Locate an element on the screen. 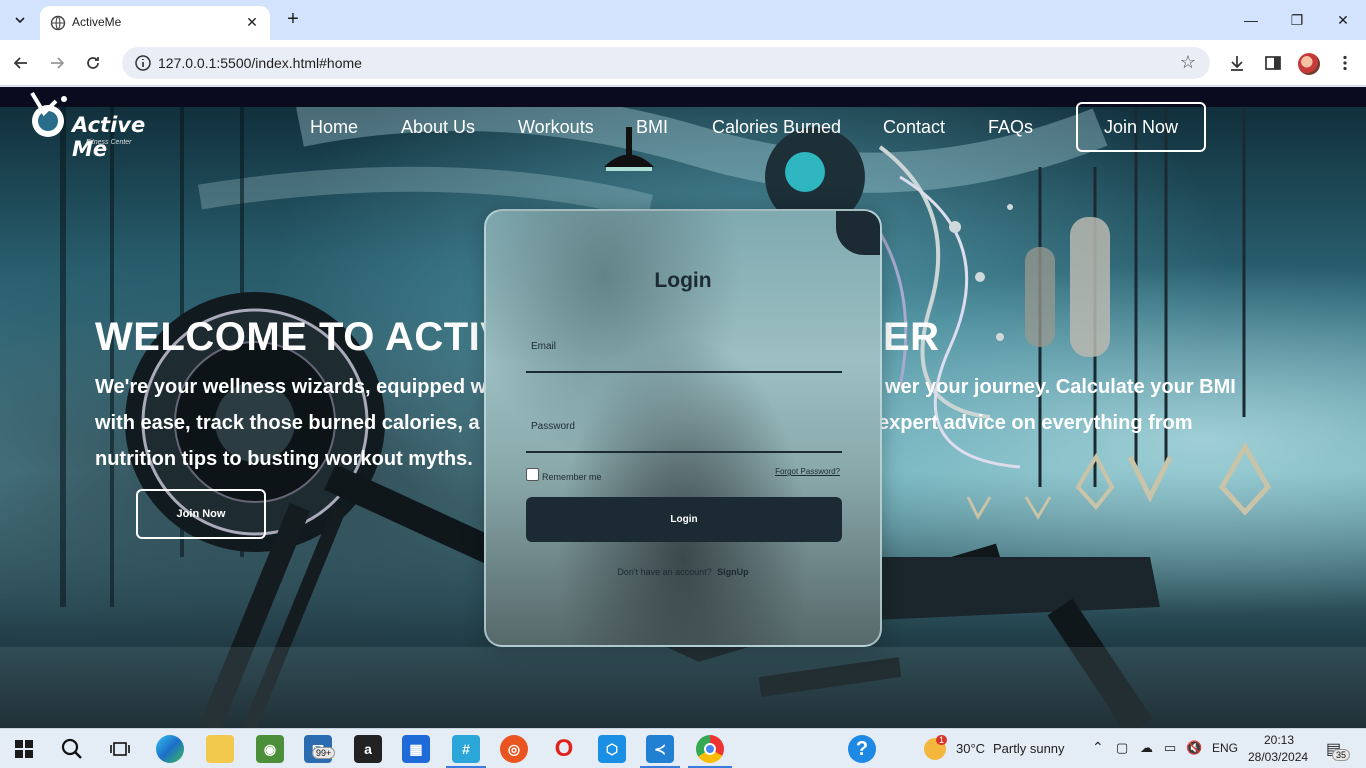 The width and height of the screenshot is (1366, 768). file-explorer-icon is located at coordinates (220, 749).